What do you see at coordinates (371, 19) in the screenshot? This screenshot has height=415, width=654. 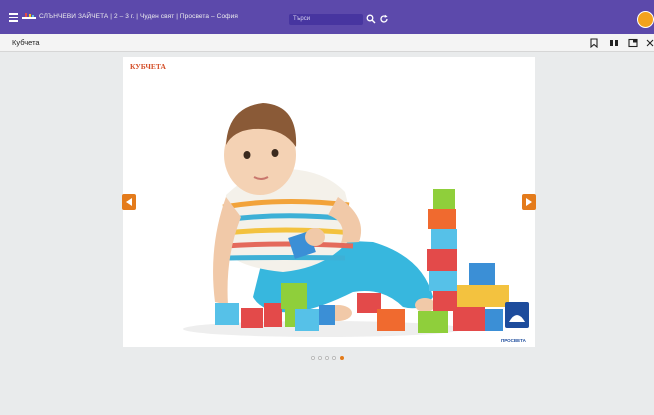 I see `search-icon` at bounding box center [371, 19].